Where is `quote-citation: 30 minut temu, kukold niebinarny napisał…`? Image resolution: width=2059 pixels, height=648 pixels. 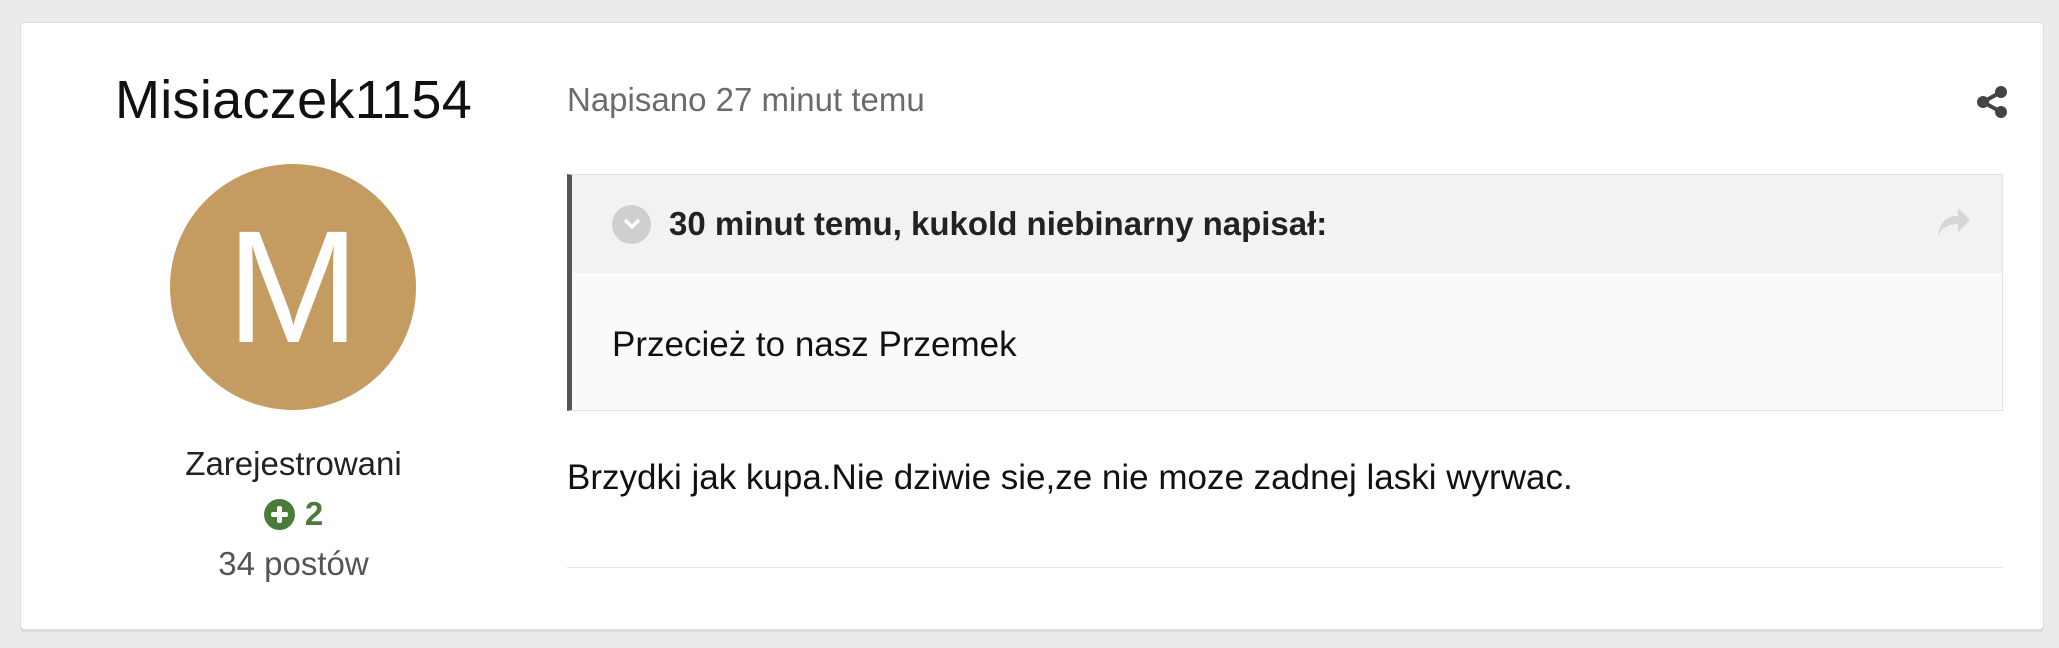 quote-citation: 30 minut temu, kukold niebinarny napisał… is located at coordinates (998, 223).